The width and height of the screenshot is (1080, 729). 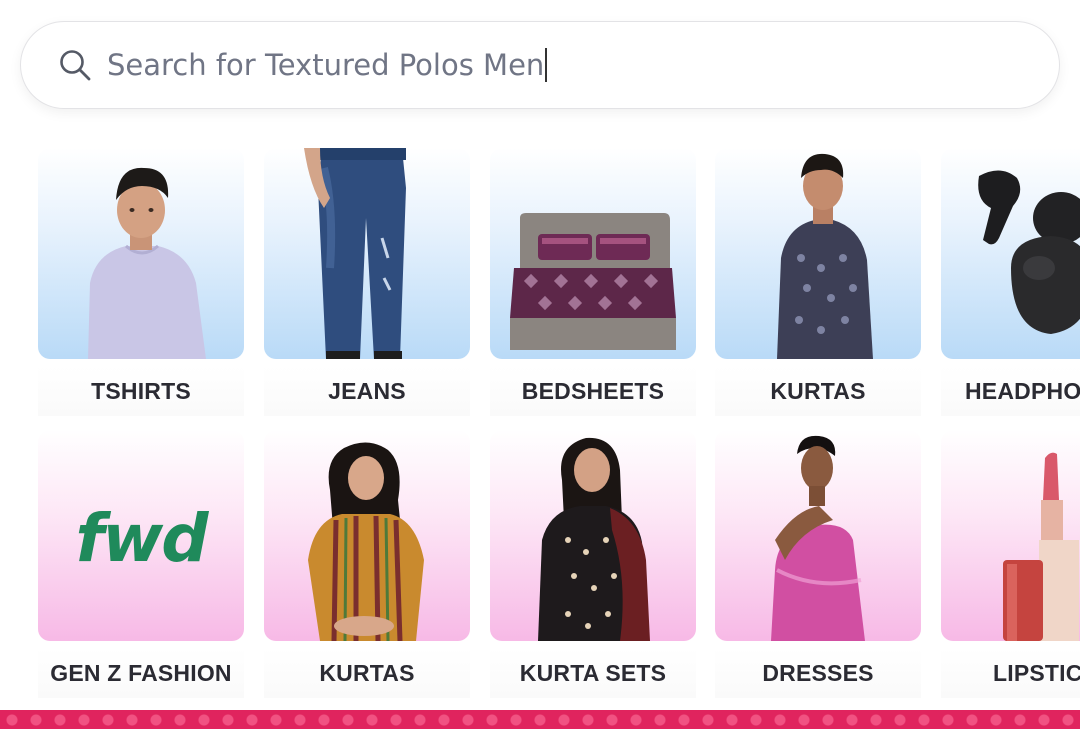 I want to click on bedsheets-image, so click(x=593, y=253).